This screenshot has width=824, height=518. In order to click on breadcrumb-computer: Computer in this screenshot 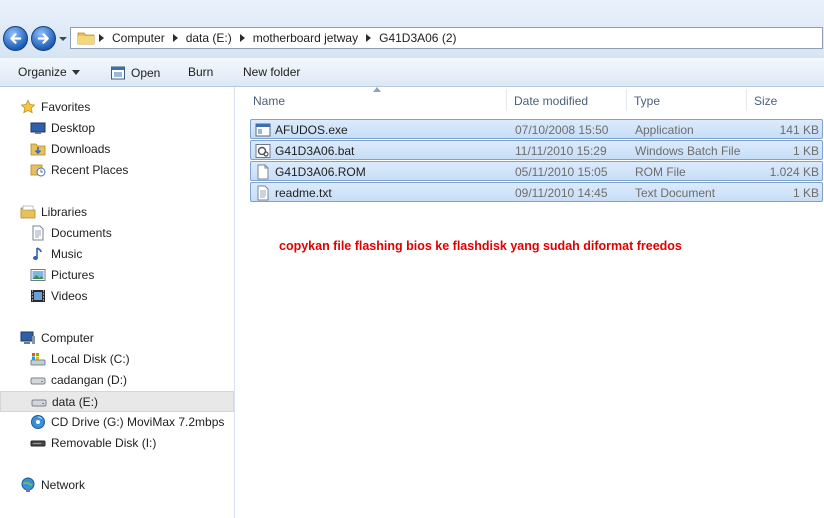, I will do `click(132, 38)`.